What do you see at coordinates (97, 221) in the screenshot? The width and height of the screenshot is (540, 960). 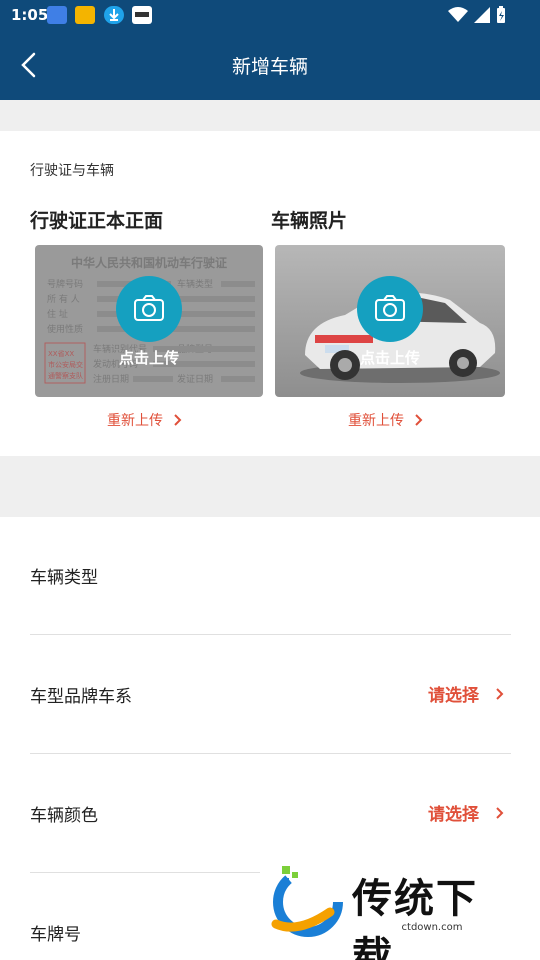 I see `license-title: 行驶证正本正面` at bounding box center [97, 221].